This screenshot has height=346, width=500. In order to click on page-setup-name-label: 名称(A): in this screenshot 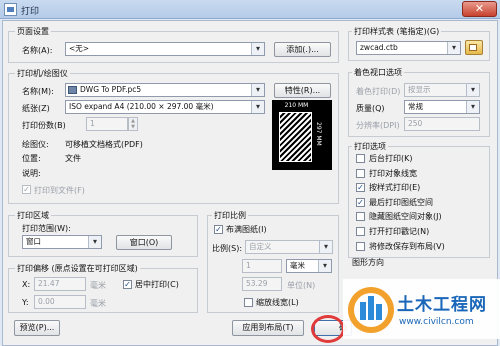, I will do `click(37, 50)`.